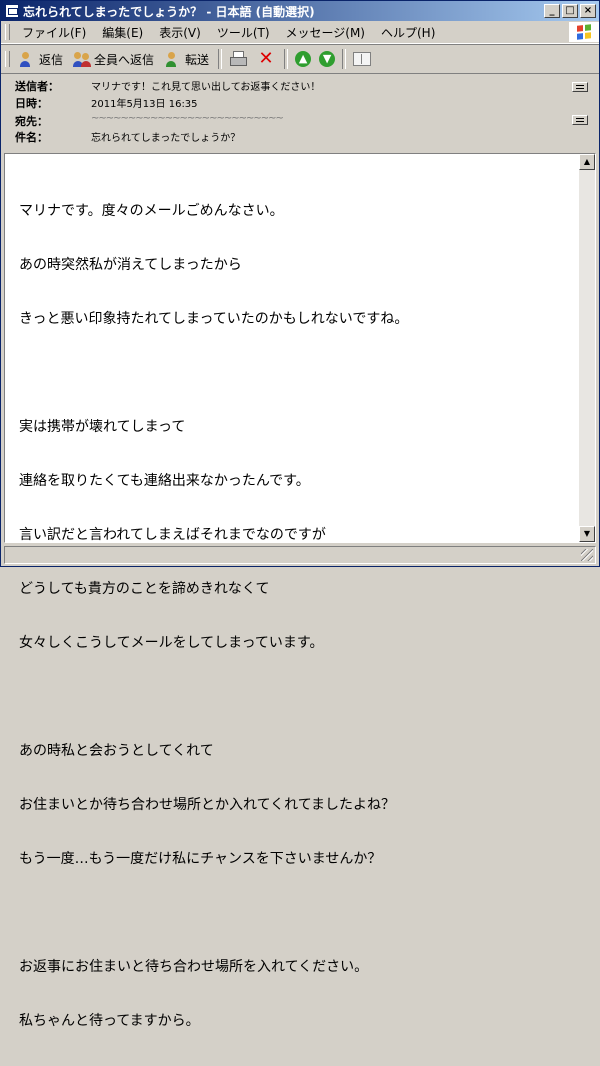  What do you see at coordinates (243, 32) in the screenshot?
I see `menu-tools: ツール(T)` at bounding box center [243, 32].